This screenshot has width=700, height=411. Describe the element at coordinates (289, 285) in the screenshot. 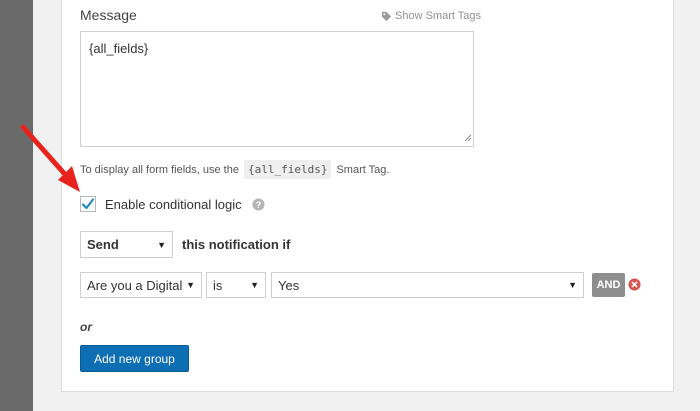

I see `rule-value-value: Yes` at that location.